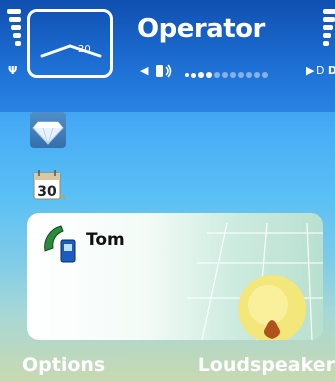 This screenshot has height=382, width=335. What do you see at coordinates (47, 192) in the screenshot?
I see `calendar-day: 30` at bounding box center [47, 192].